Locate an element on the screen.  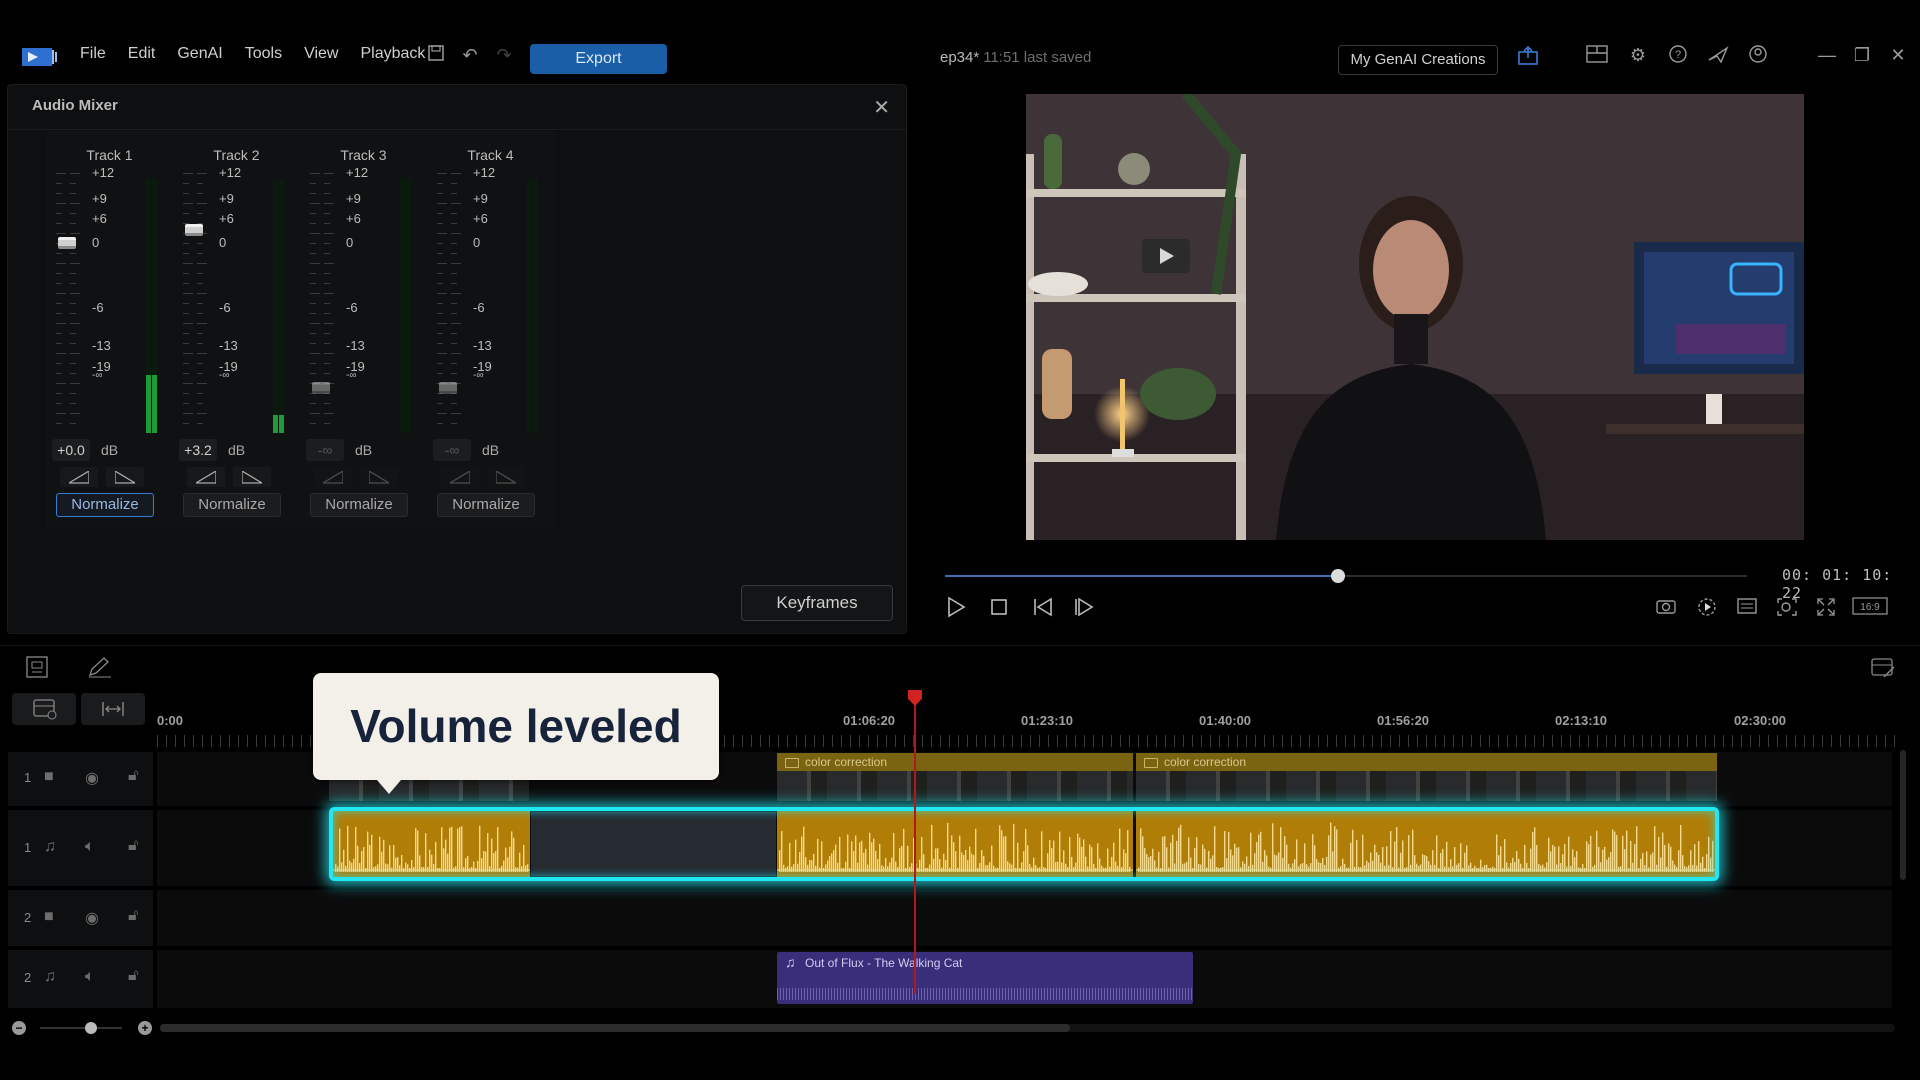
volume-value-input: +3.2 is located at coordinates (198, 450).